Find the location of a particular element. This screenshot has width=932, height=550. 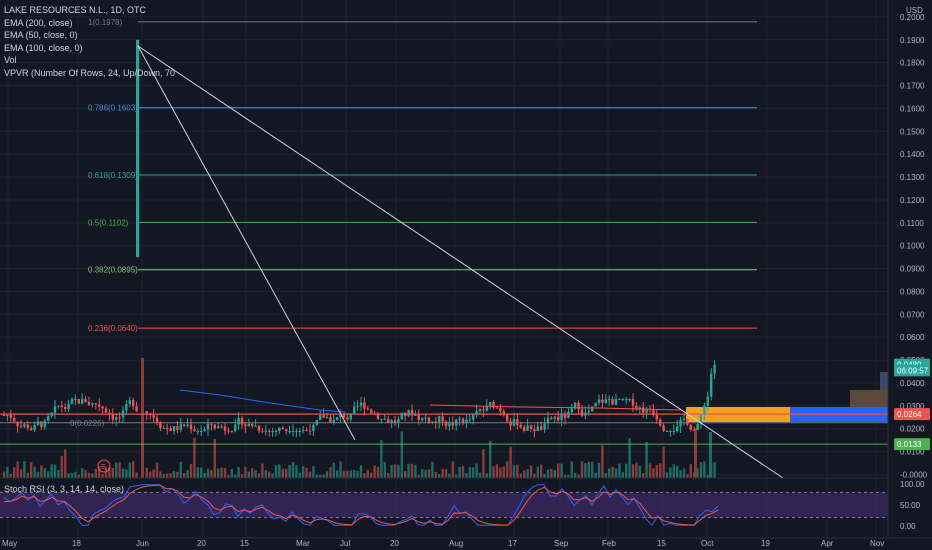

legend-ema200: EMA (200, close) is located at coordinates (89, 23).